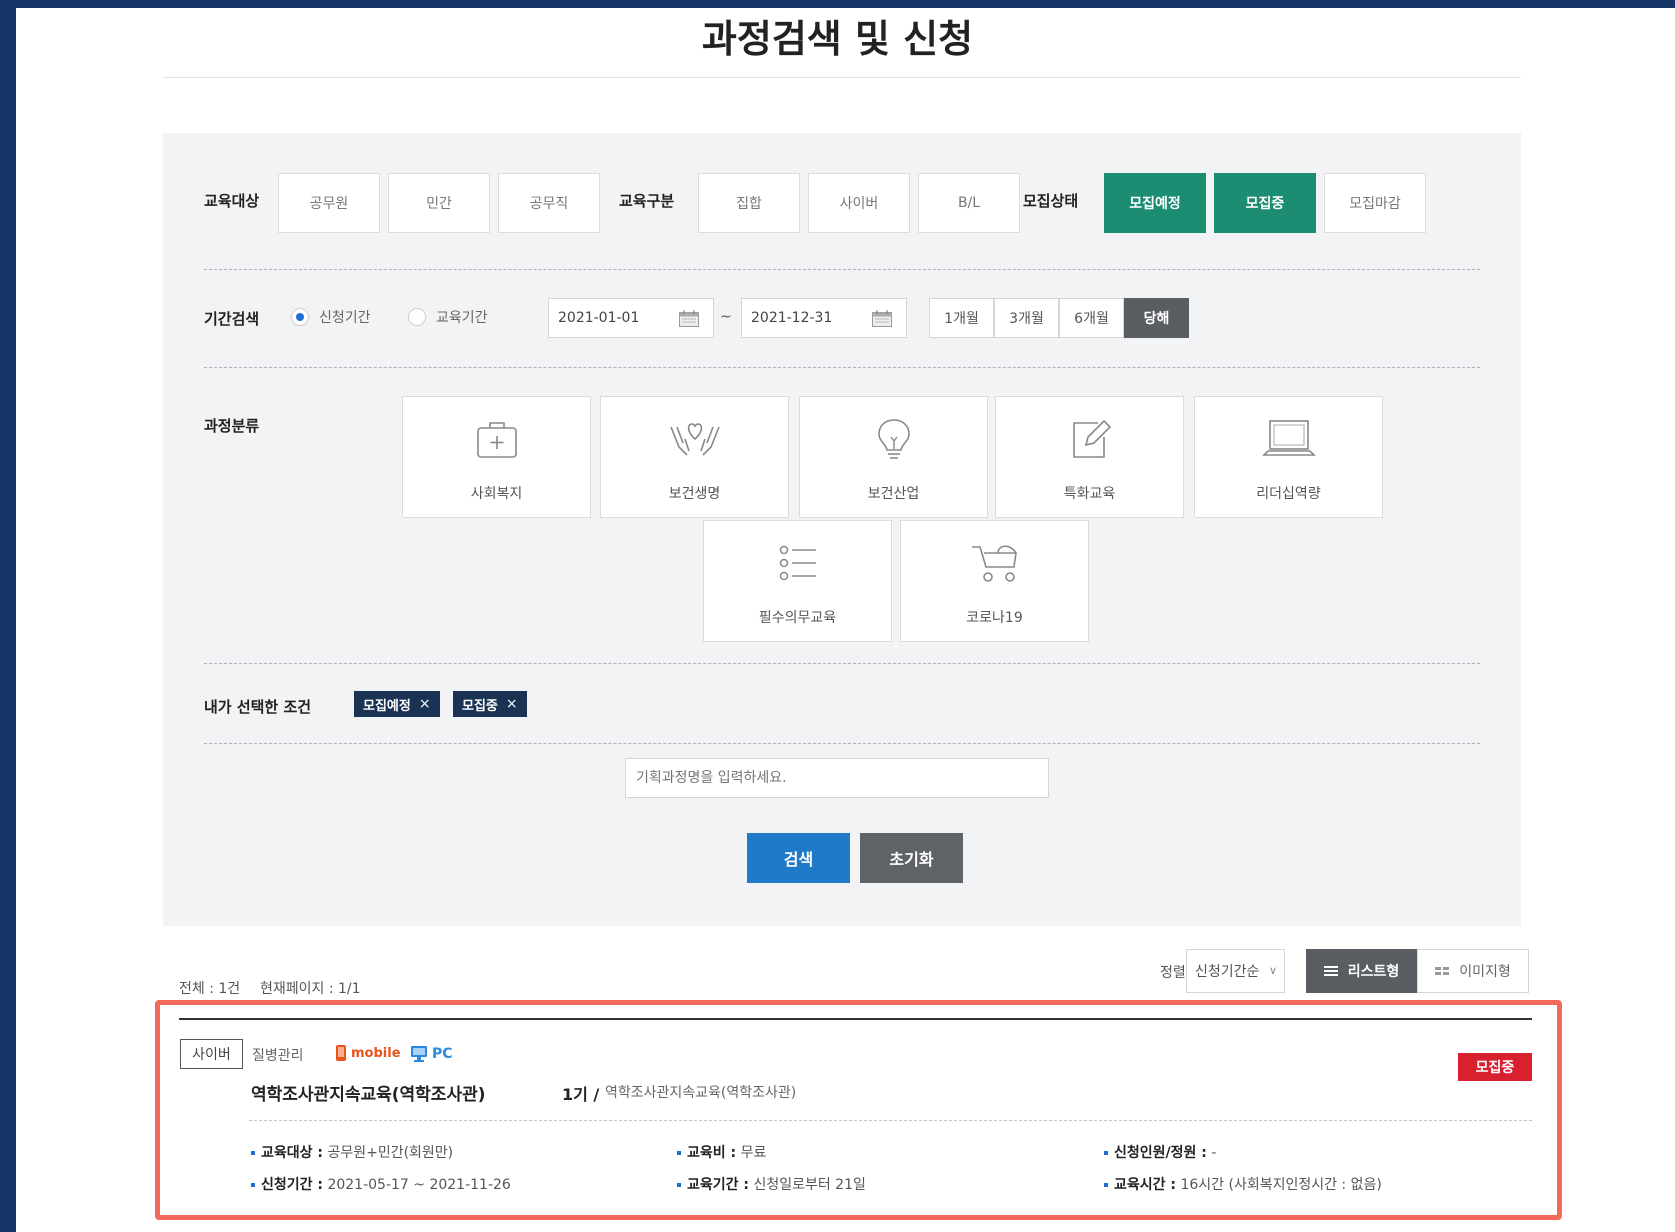 This screenshot has width=1675, height=1232. Describe the element at coordinates (1375, 203) in the screenshot. I see `status-option-closed: 모집마감` at that location.